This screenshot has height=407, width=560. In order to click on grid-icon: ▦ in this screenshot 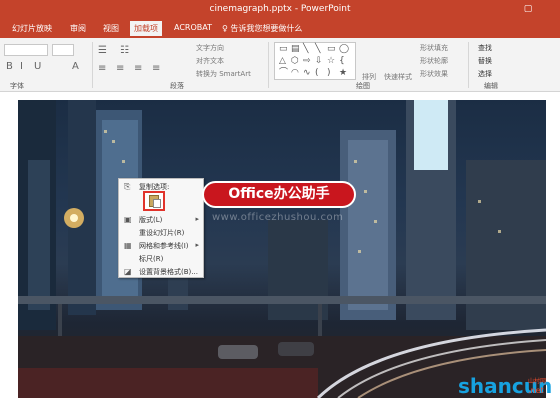, I will do `click(128, 245)`.